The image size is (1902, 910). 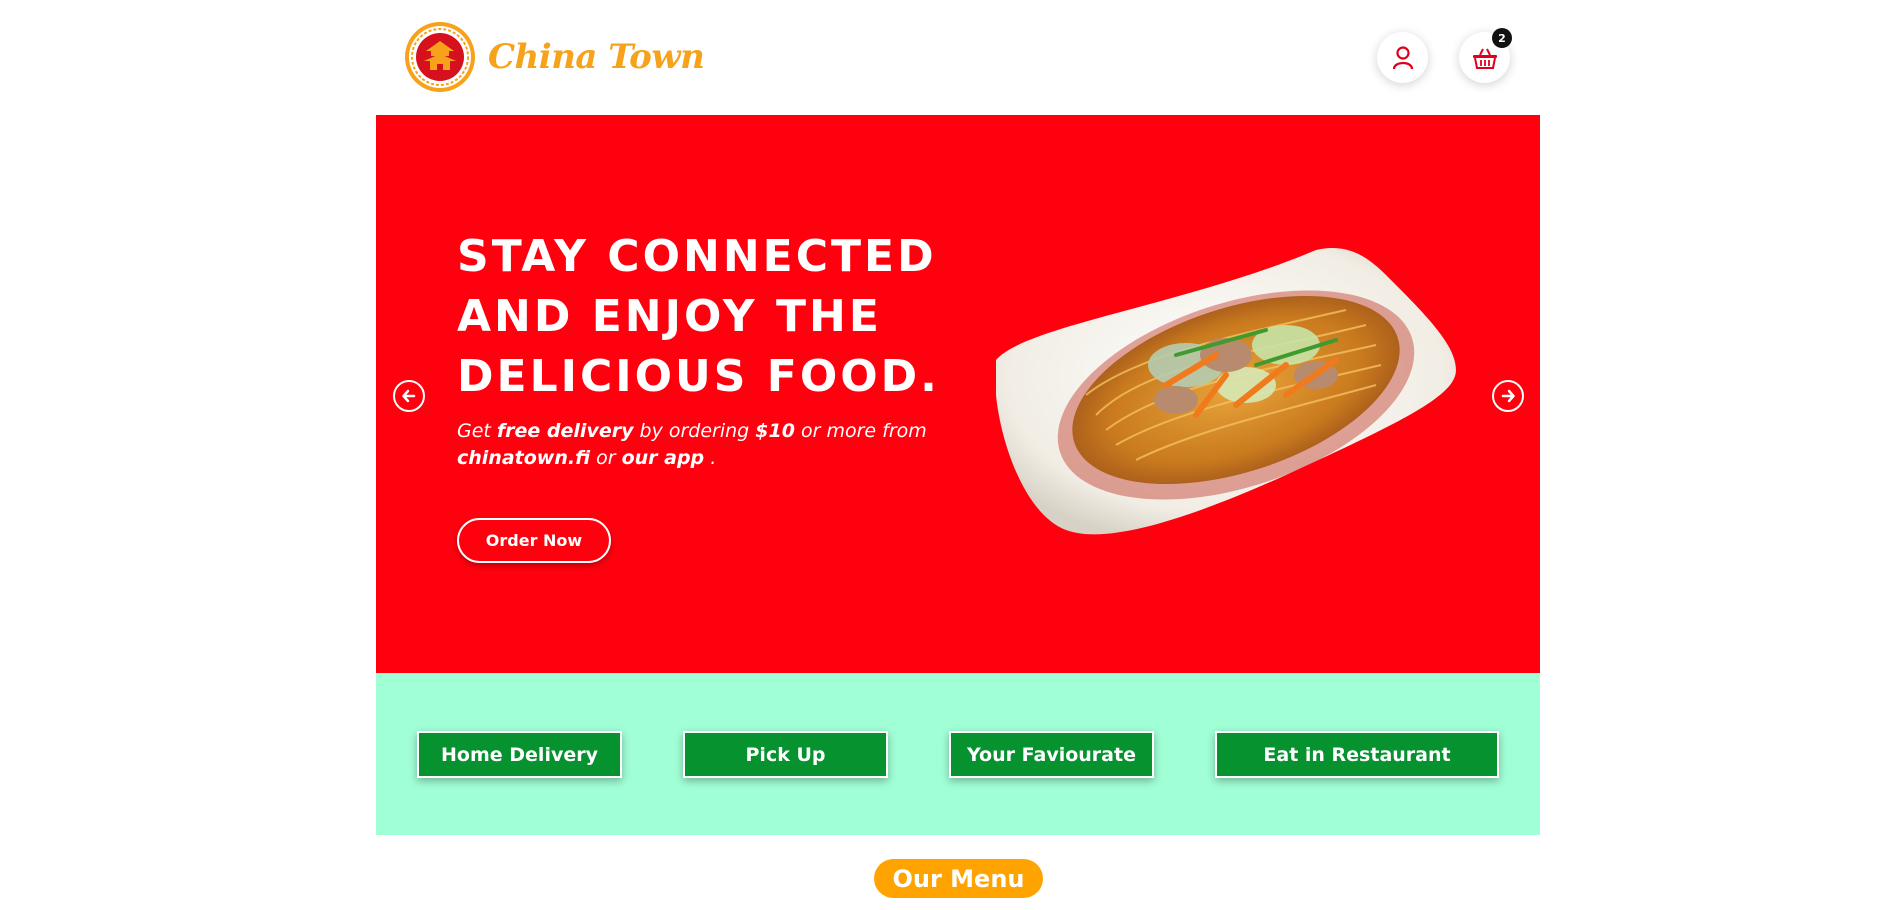 What do you see at coordinates (524, 458) in the screenshot?
I see `website-highlight: chinatown.fi` at bounding box center [524, 458].